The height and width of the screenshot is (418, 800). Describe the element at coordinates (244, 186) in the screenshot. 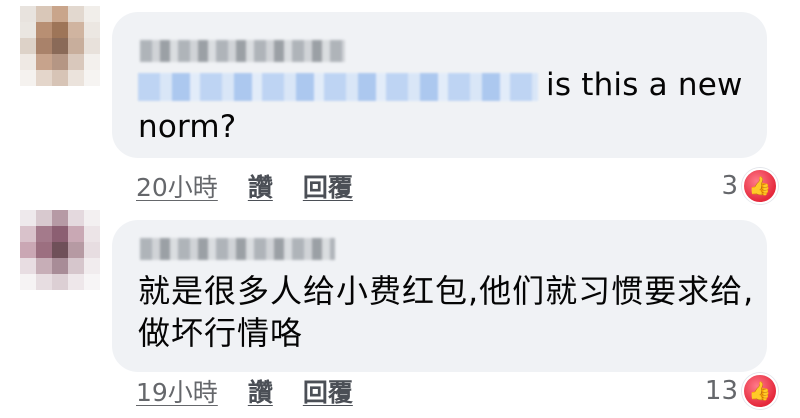

I see `comment-actions: 20小時 讚 回覆` at that location.